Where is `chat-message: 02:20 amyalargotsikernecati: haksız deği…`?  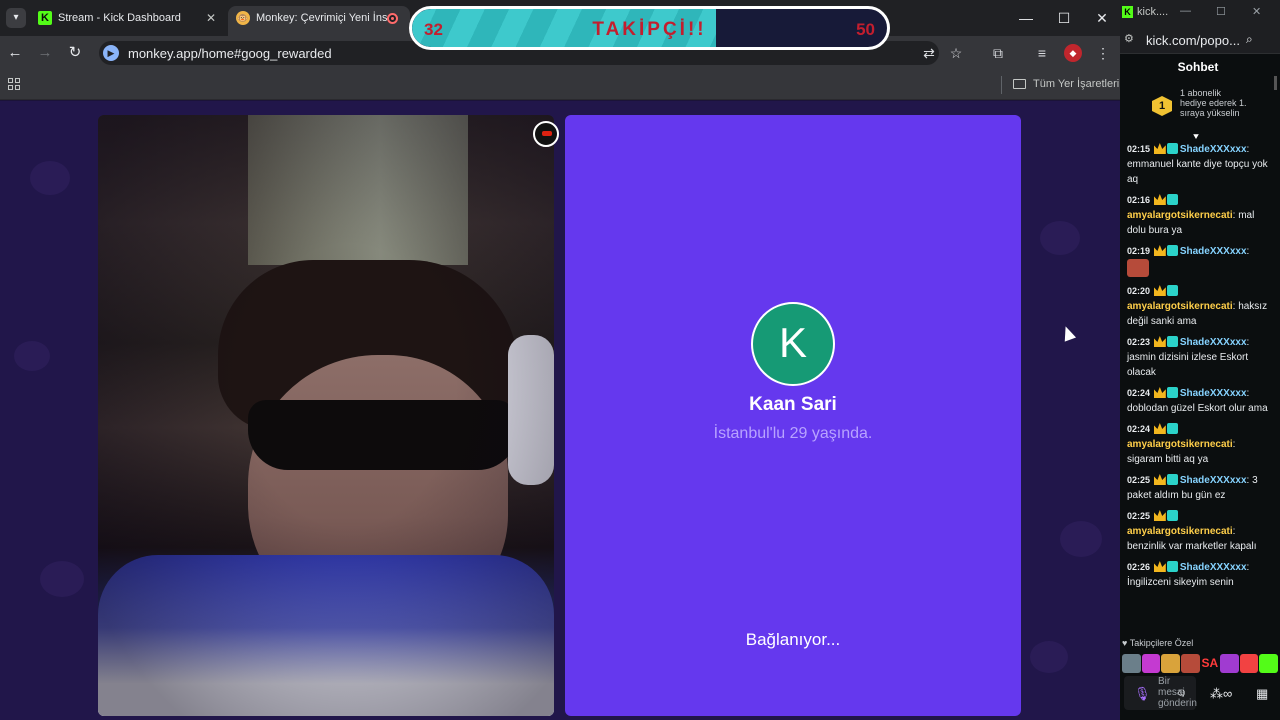 chat-message: 02:20 amyalargotsikernecati: haksız deği… is located at coordinates (1199, 306).